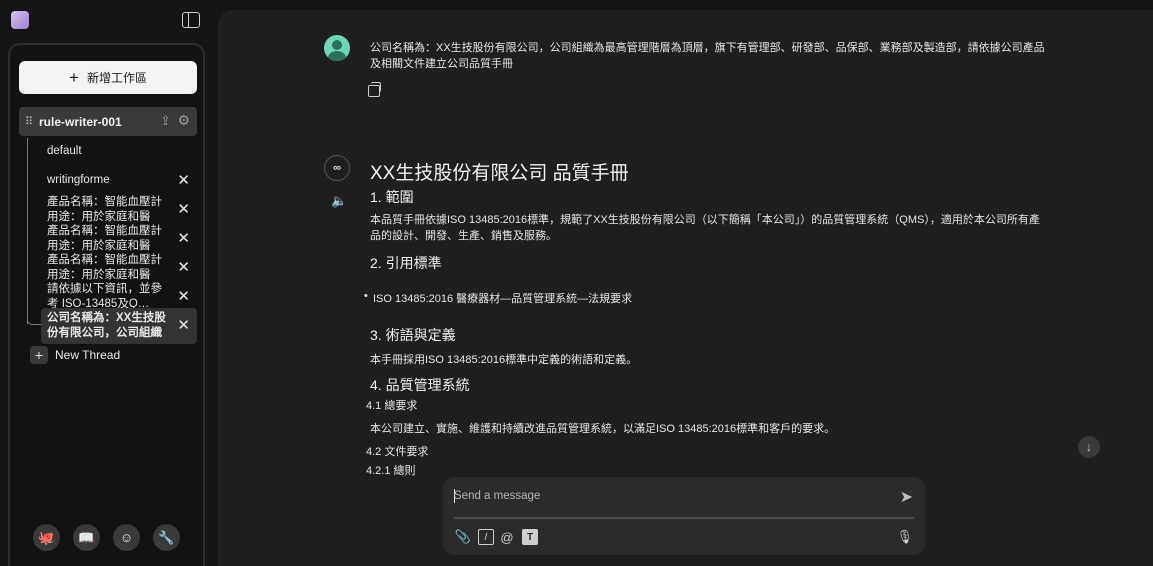  What do you see at coordinates (166, 537) in the screenshot?
I see `wrench-icon: 🔧` at bounding box center [166, 537].